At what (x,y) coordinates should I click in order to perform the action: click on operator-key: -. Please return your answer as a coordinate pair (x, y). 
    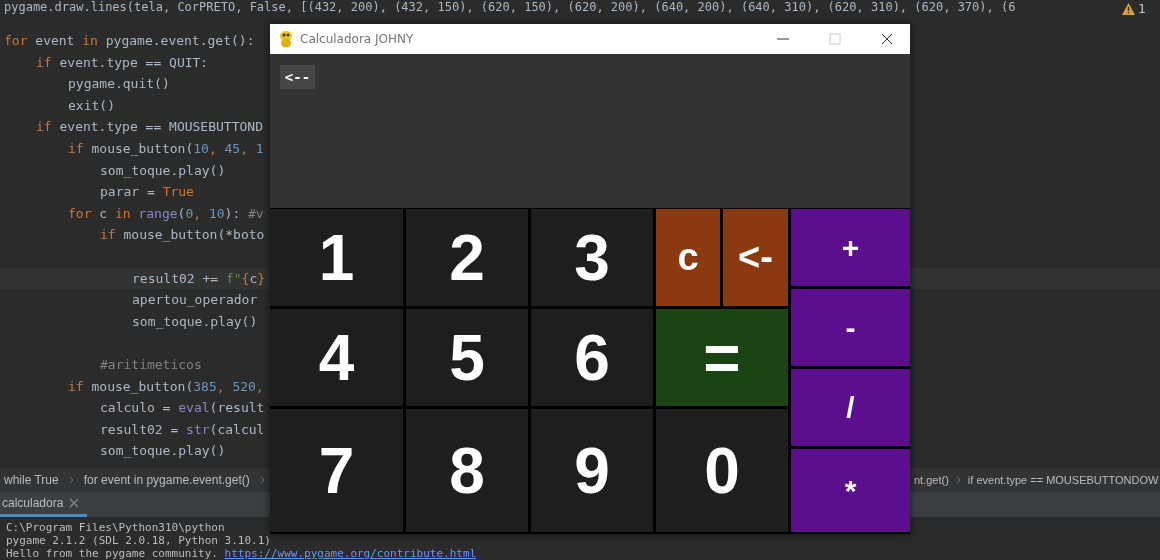
    Looking at the image, I should click on (850, 327).